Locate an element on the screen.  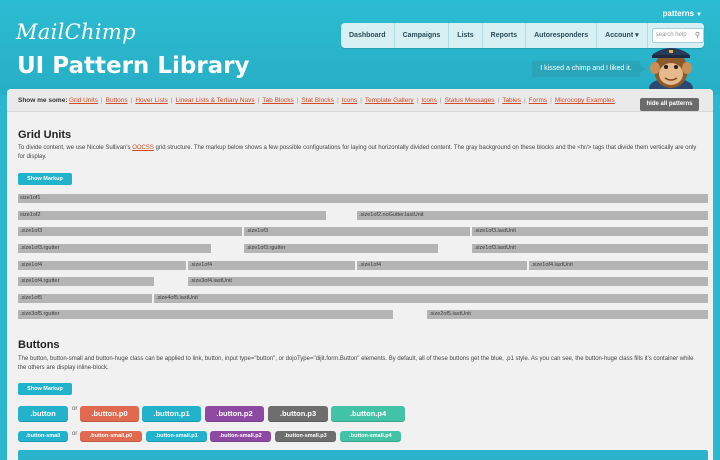
button-huge is located at coordinates (363, 455).